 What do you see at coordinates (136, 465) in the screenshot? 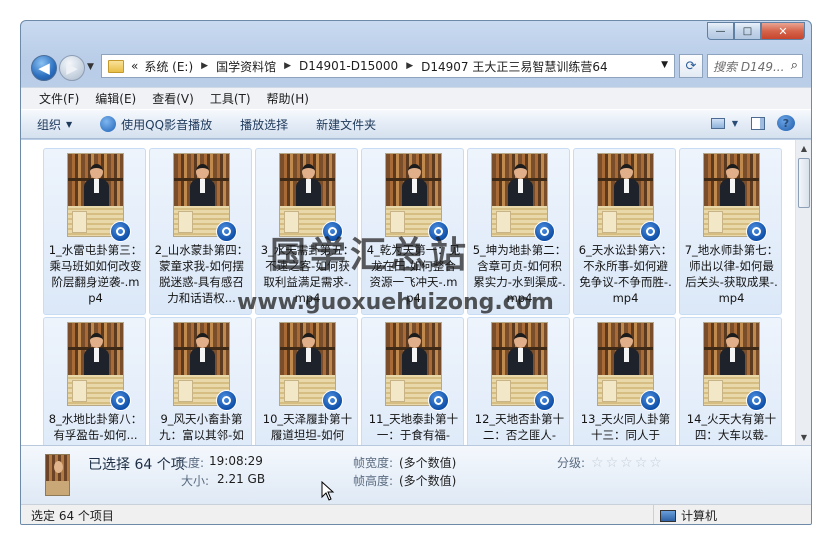
I see `selection-count: 已选择 64 个项` at bounding box center [136, 465].